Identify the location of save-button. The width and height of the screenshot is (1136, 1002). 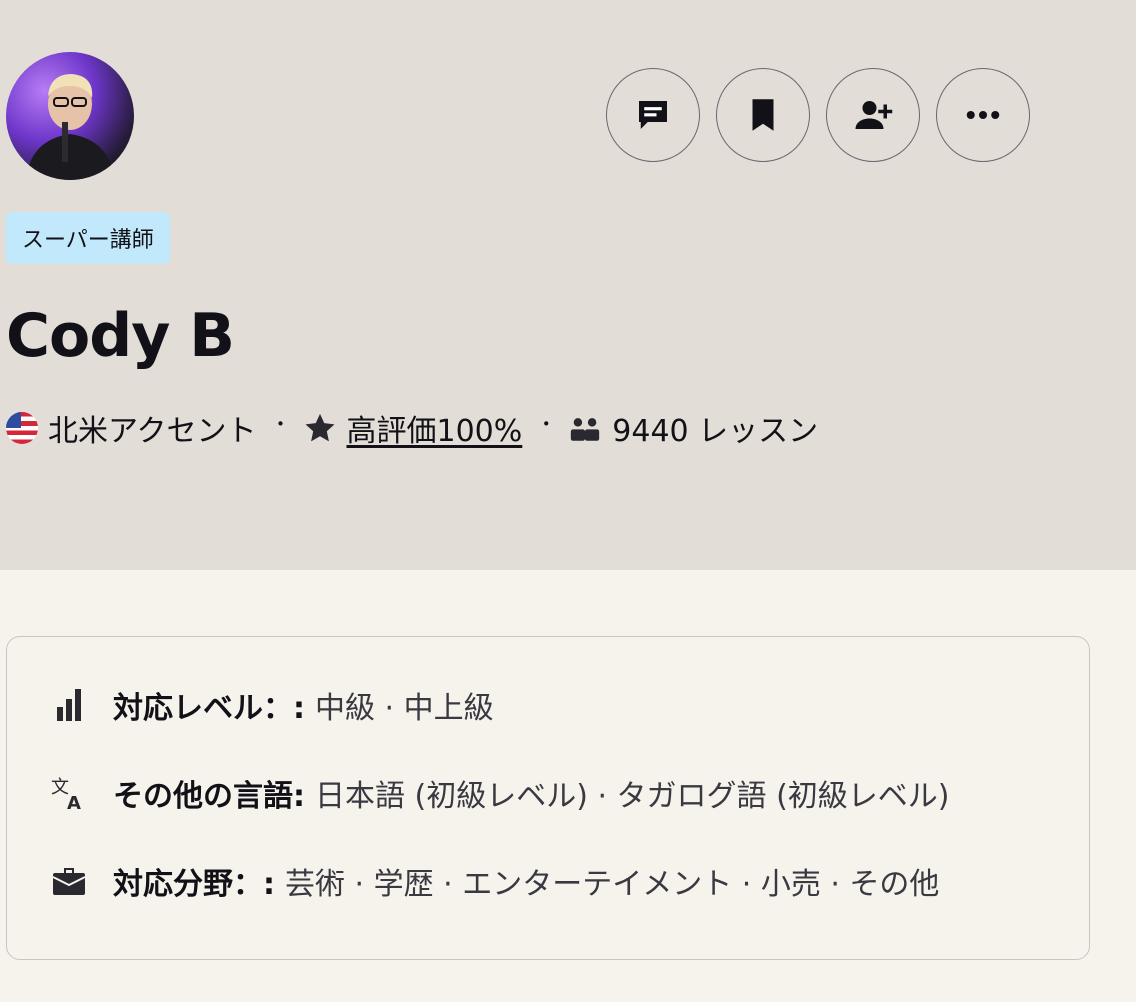
(763, 115).